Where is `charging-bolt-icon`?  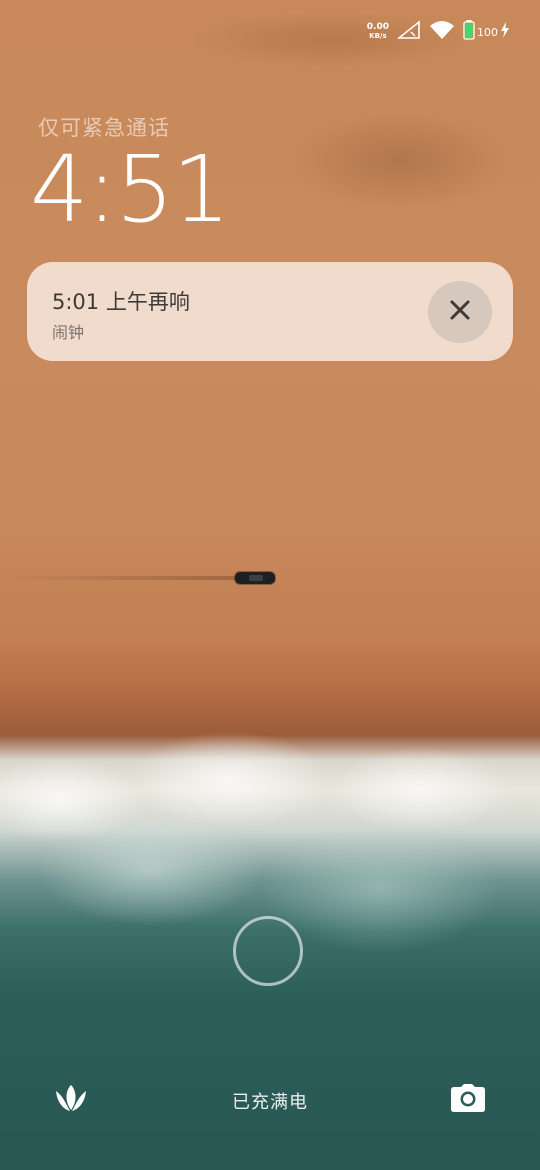
charging-bolt-icon is located at coordinates (505, 32).